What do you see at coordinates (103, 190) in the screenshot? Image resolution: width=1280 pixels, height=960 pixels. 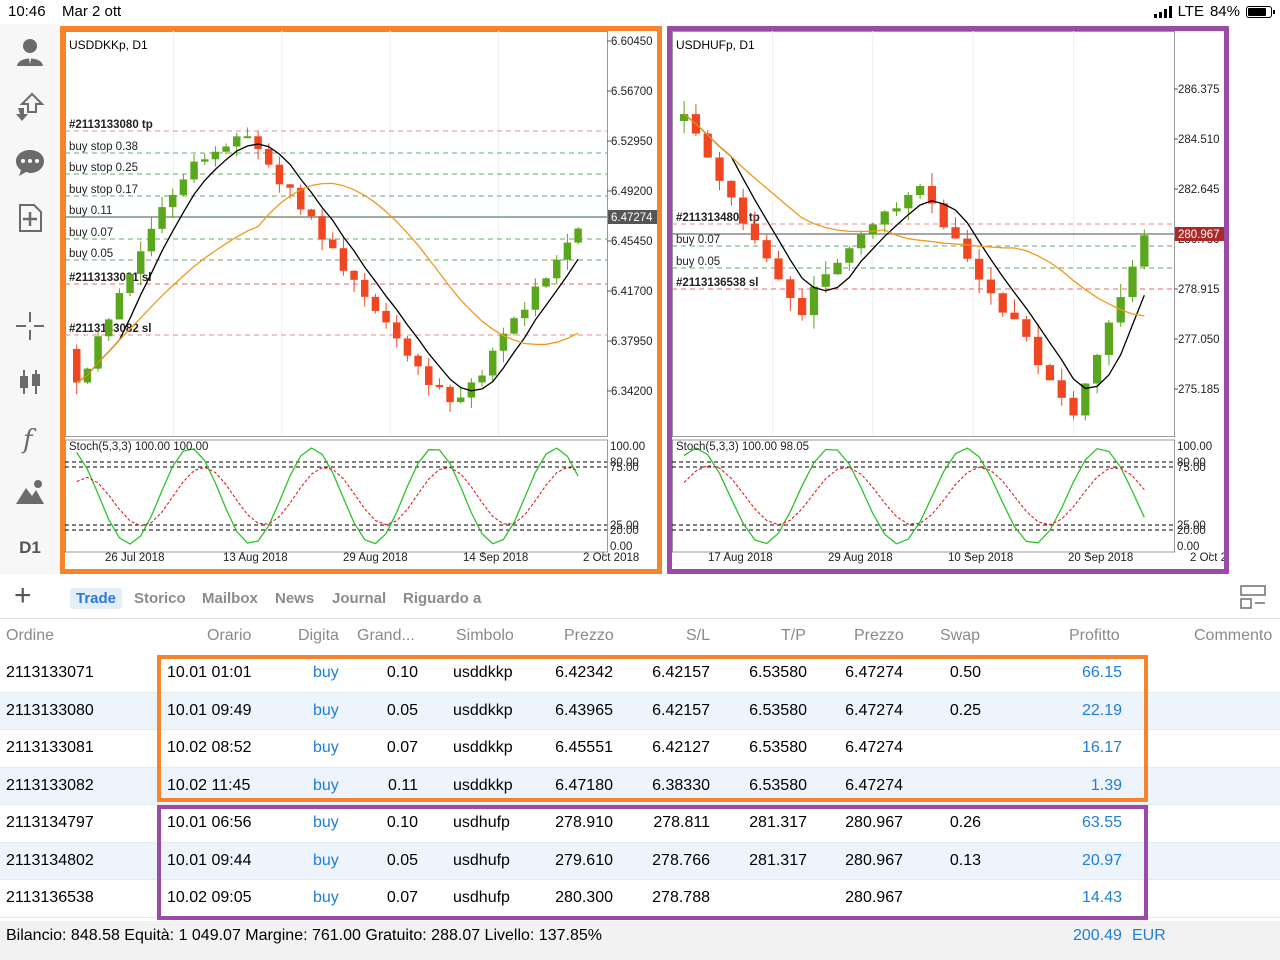 I see `order-label: buy stop 0.17` at bounding box center [103, 190].